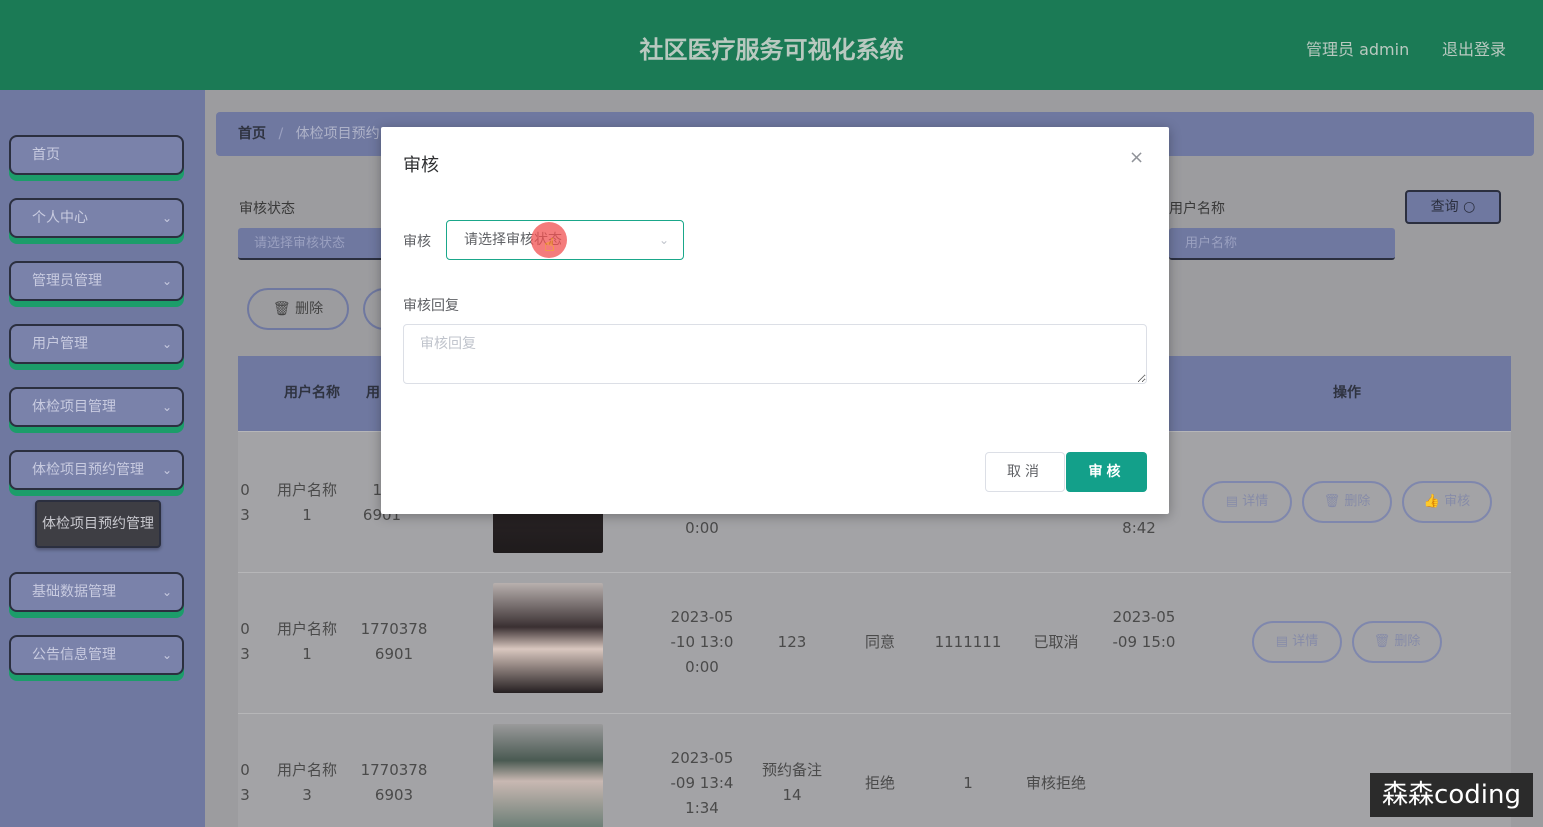 The width and height of the screenshot is (1543, 827). What do you see at coordinates (791, 782) in the screenshot?
I see `cell-remark: 预约备注 14` at bounding box center [791, 782].